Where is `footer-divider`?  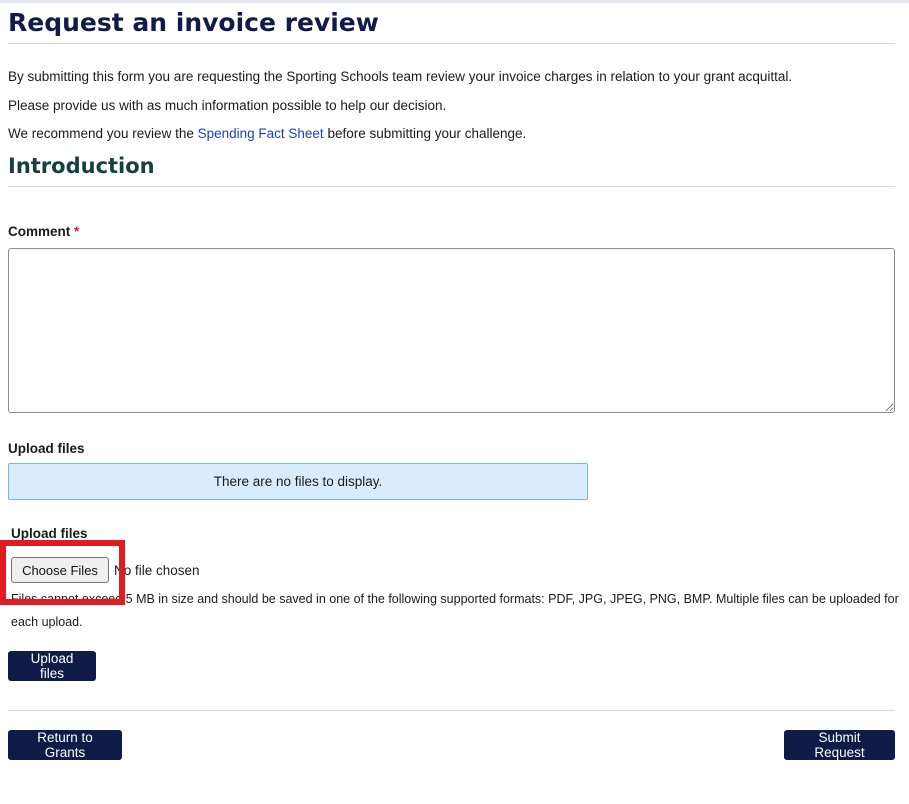 footer-divider is located at coordinates (451, 710).